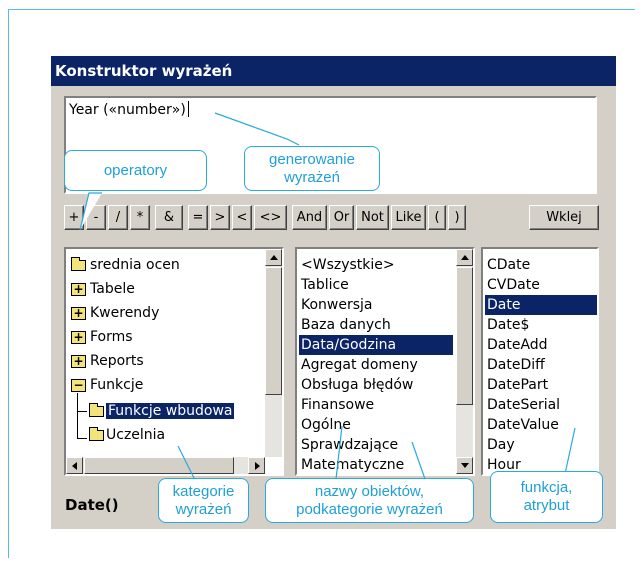 The width and height of the screenshot is (644, 567). Describe the element at coordinates (125, 313) in the screenshot. I see `tree-item-label: Kwerendy` at that location.